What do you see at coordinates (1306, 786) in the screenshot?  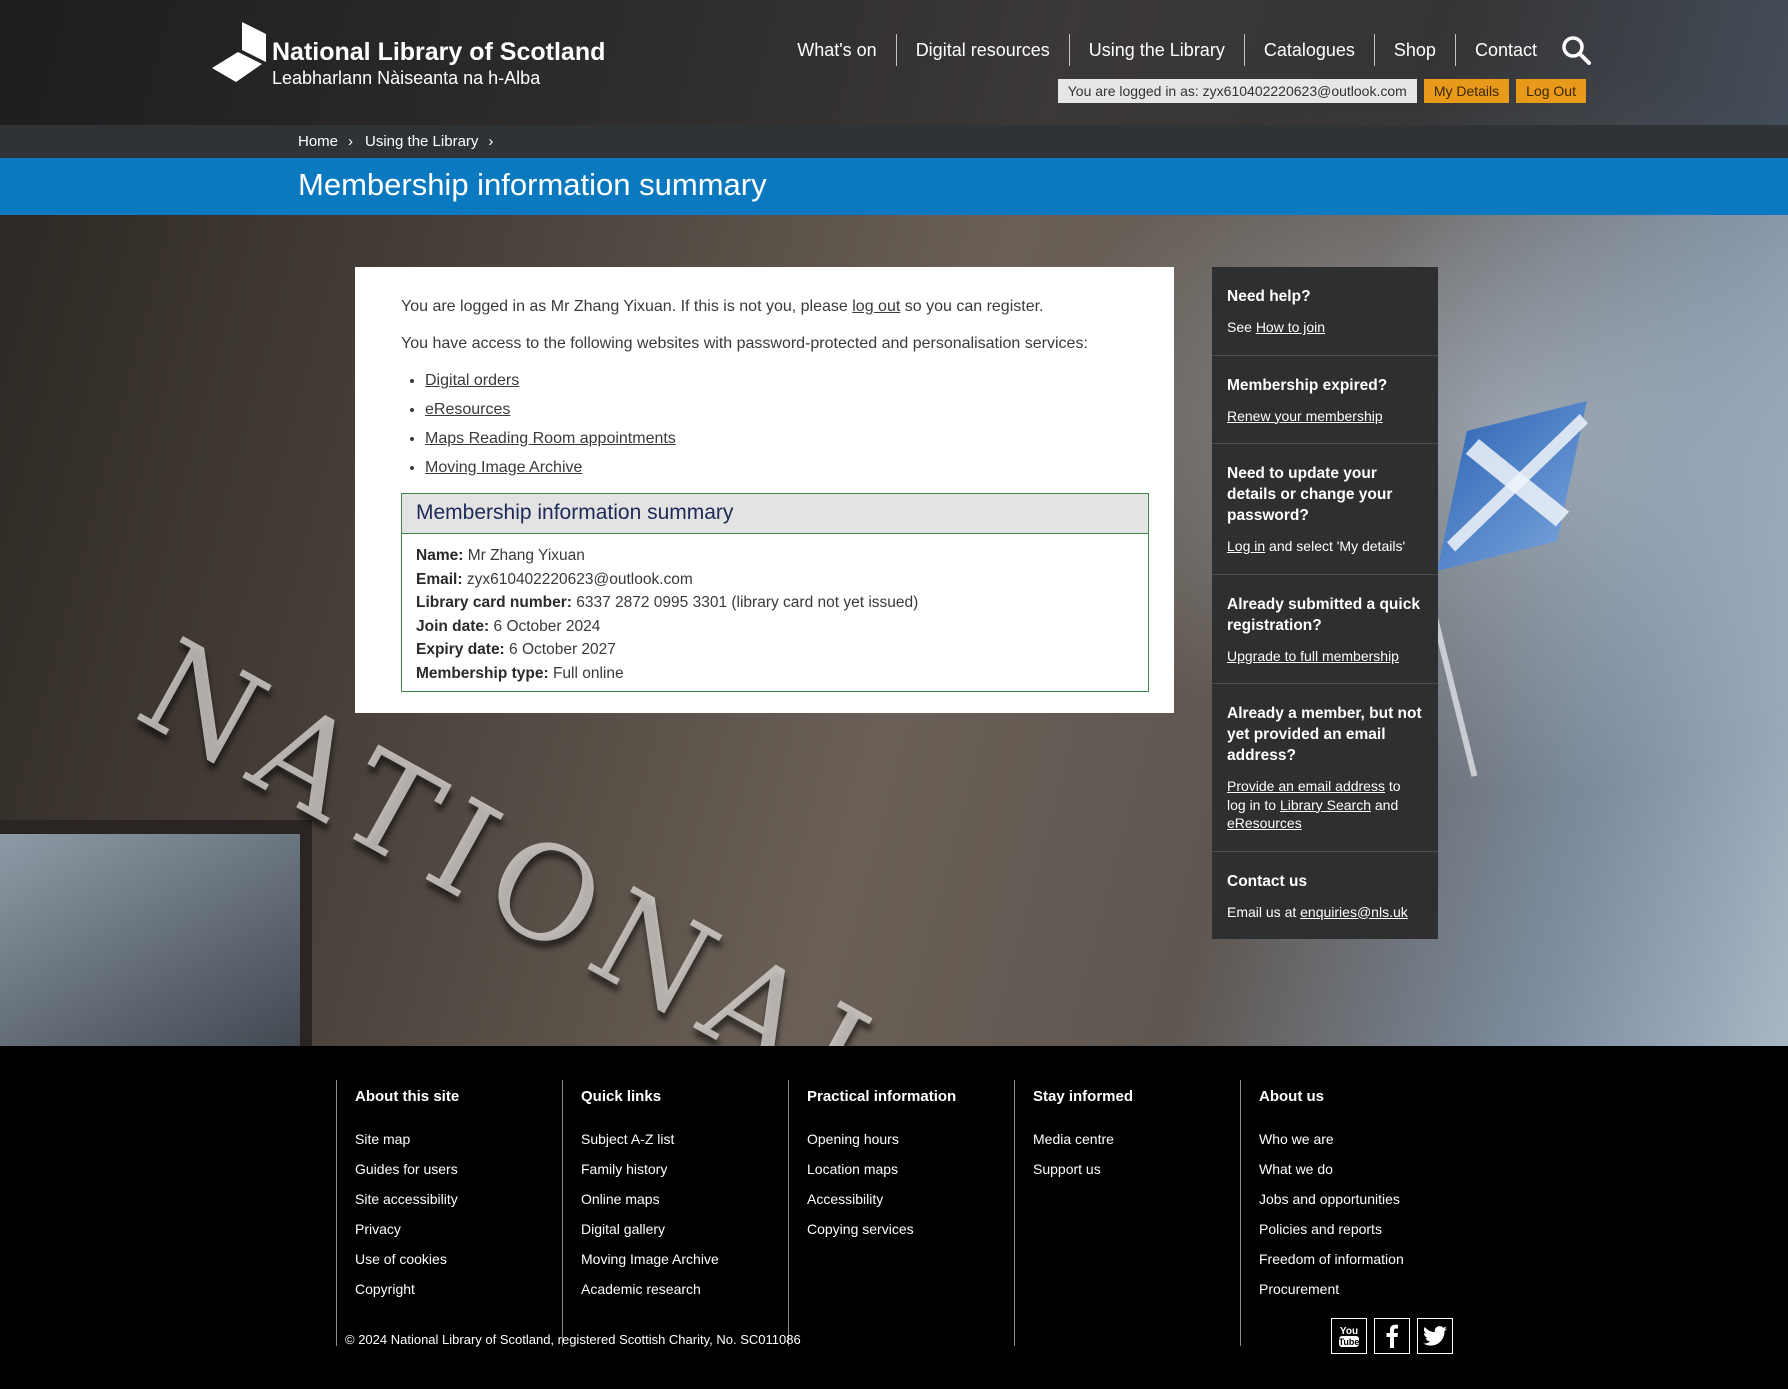 I see `provide-email-link: Provide an email address` at bounding box center [1306, 786].